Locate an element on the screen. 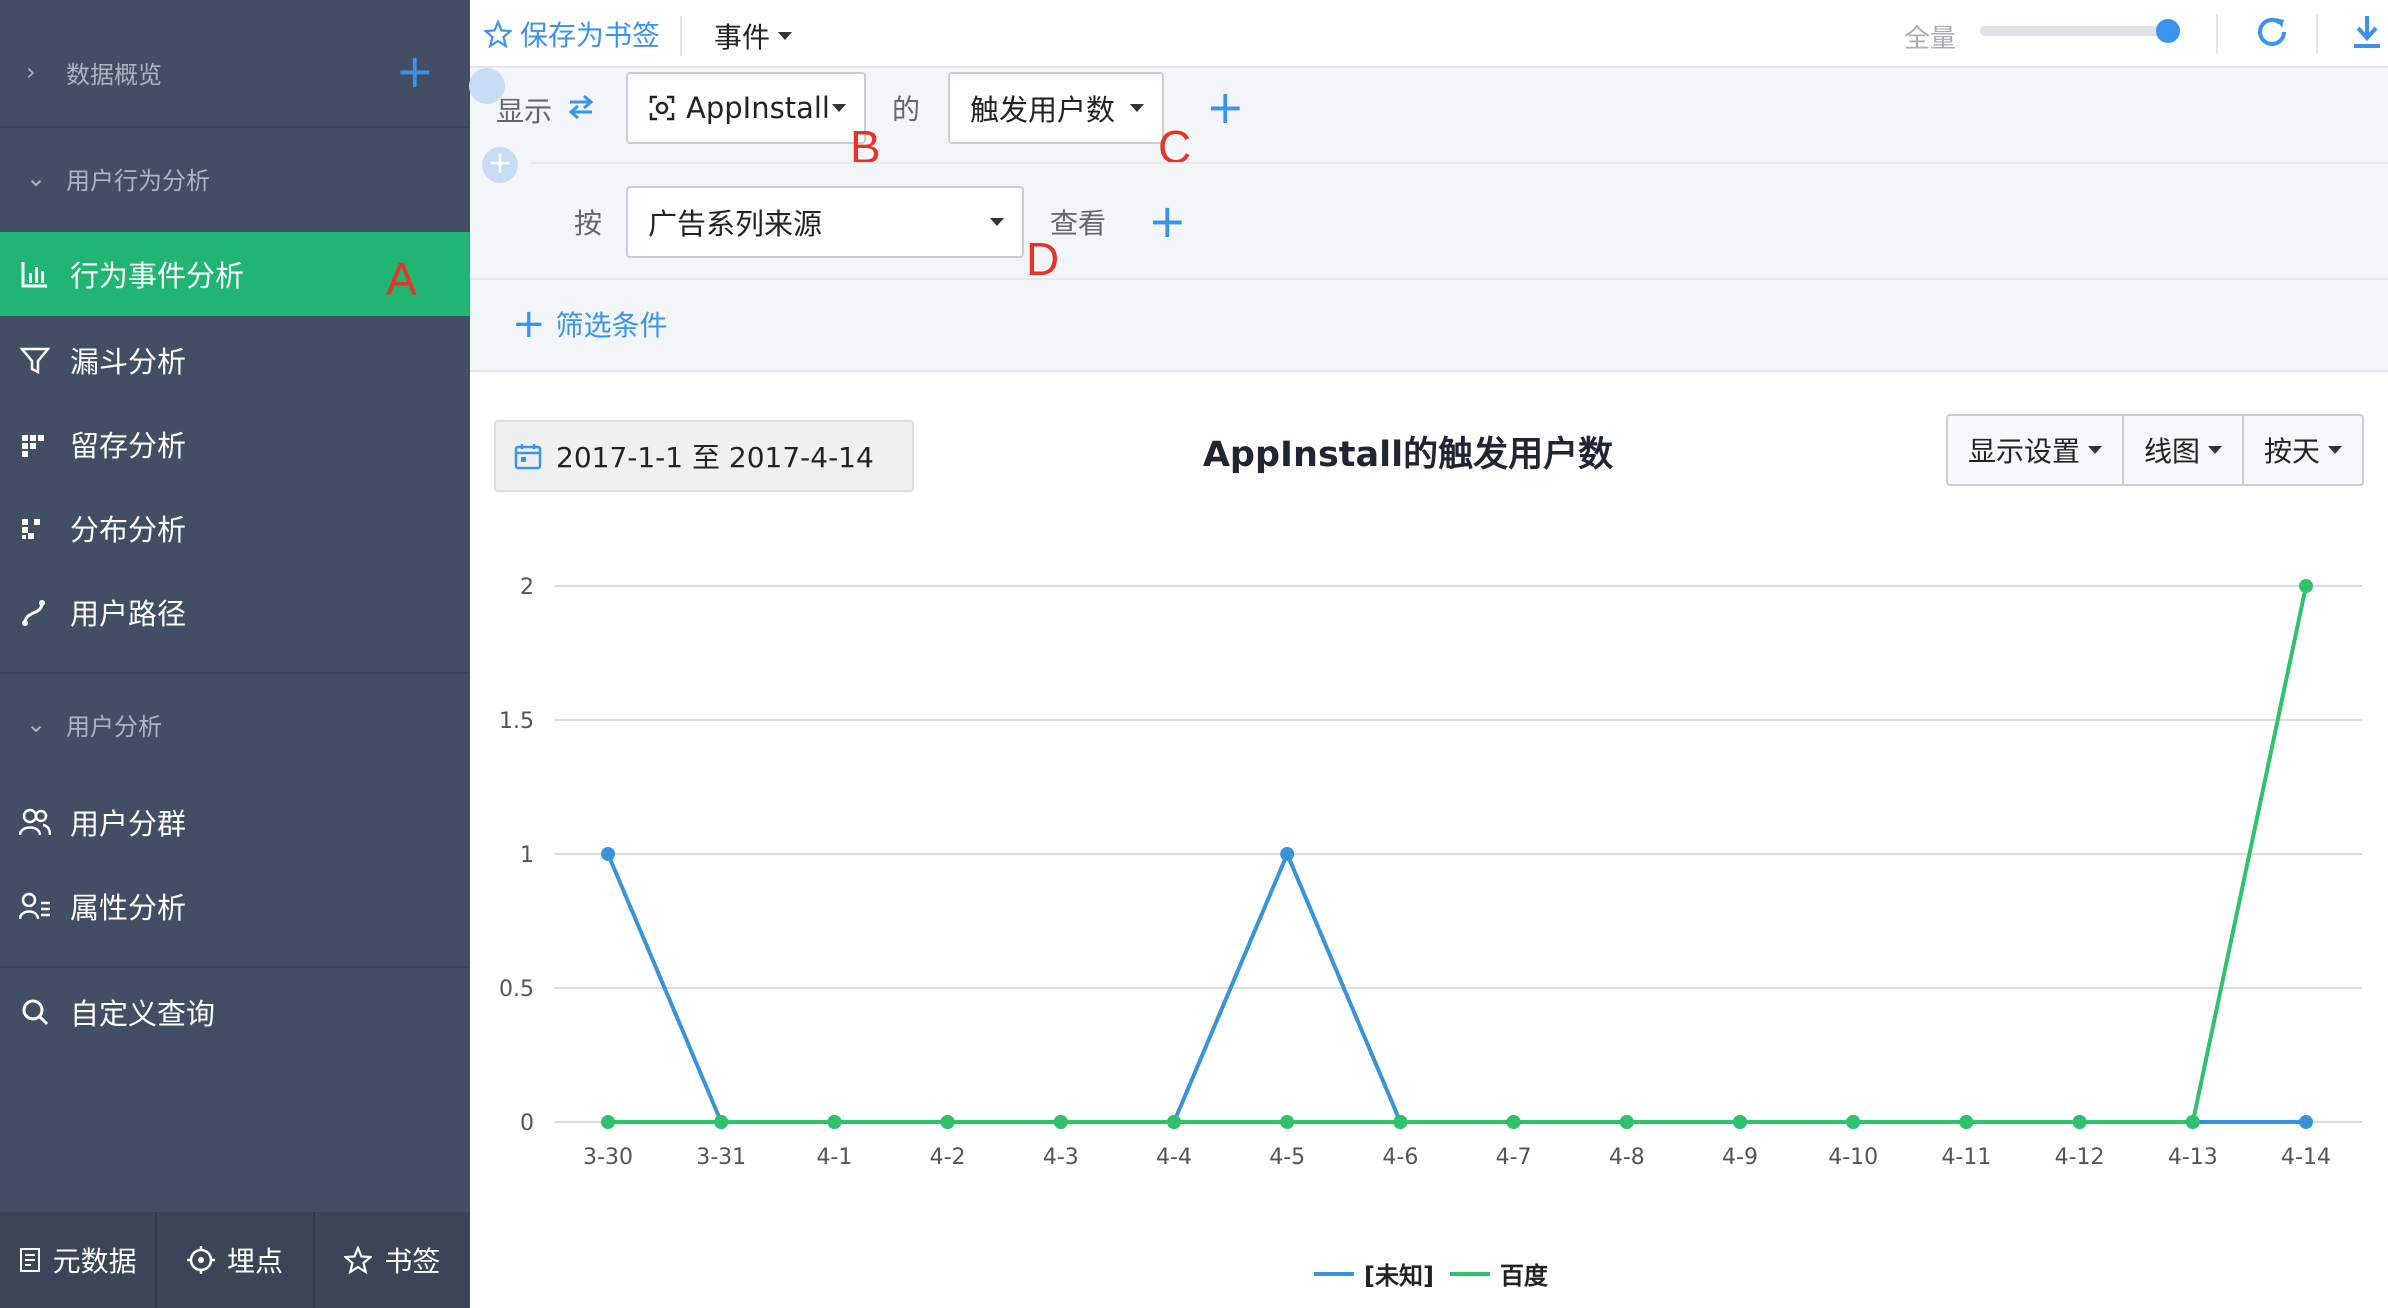 Image resolution: width=2388 pixels, height=1308 pixels. refresh-icon is located at coordinates (2272, 32).